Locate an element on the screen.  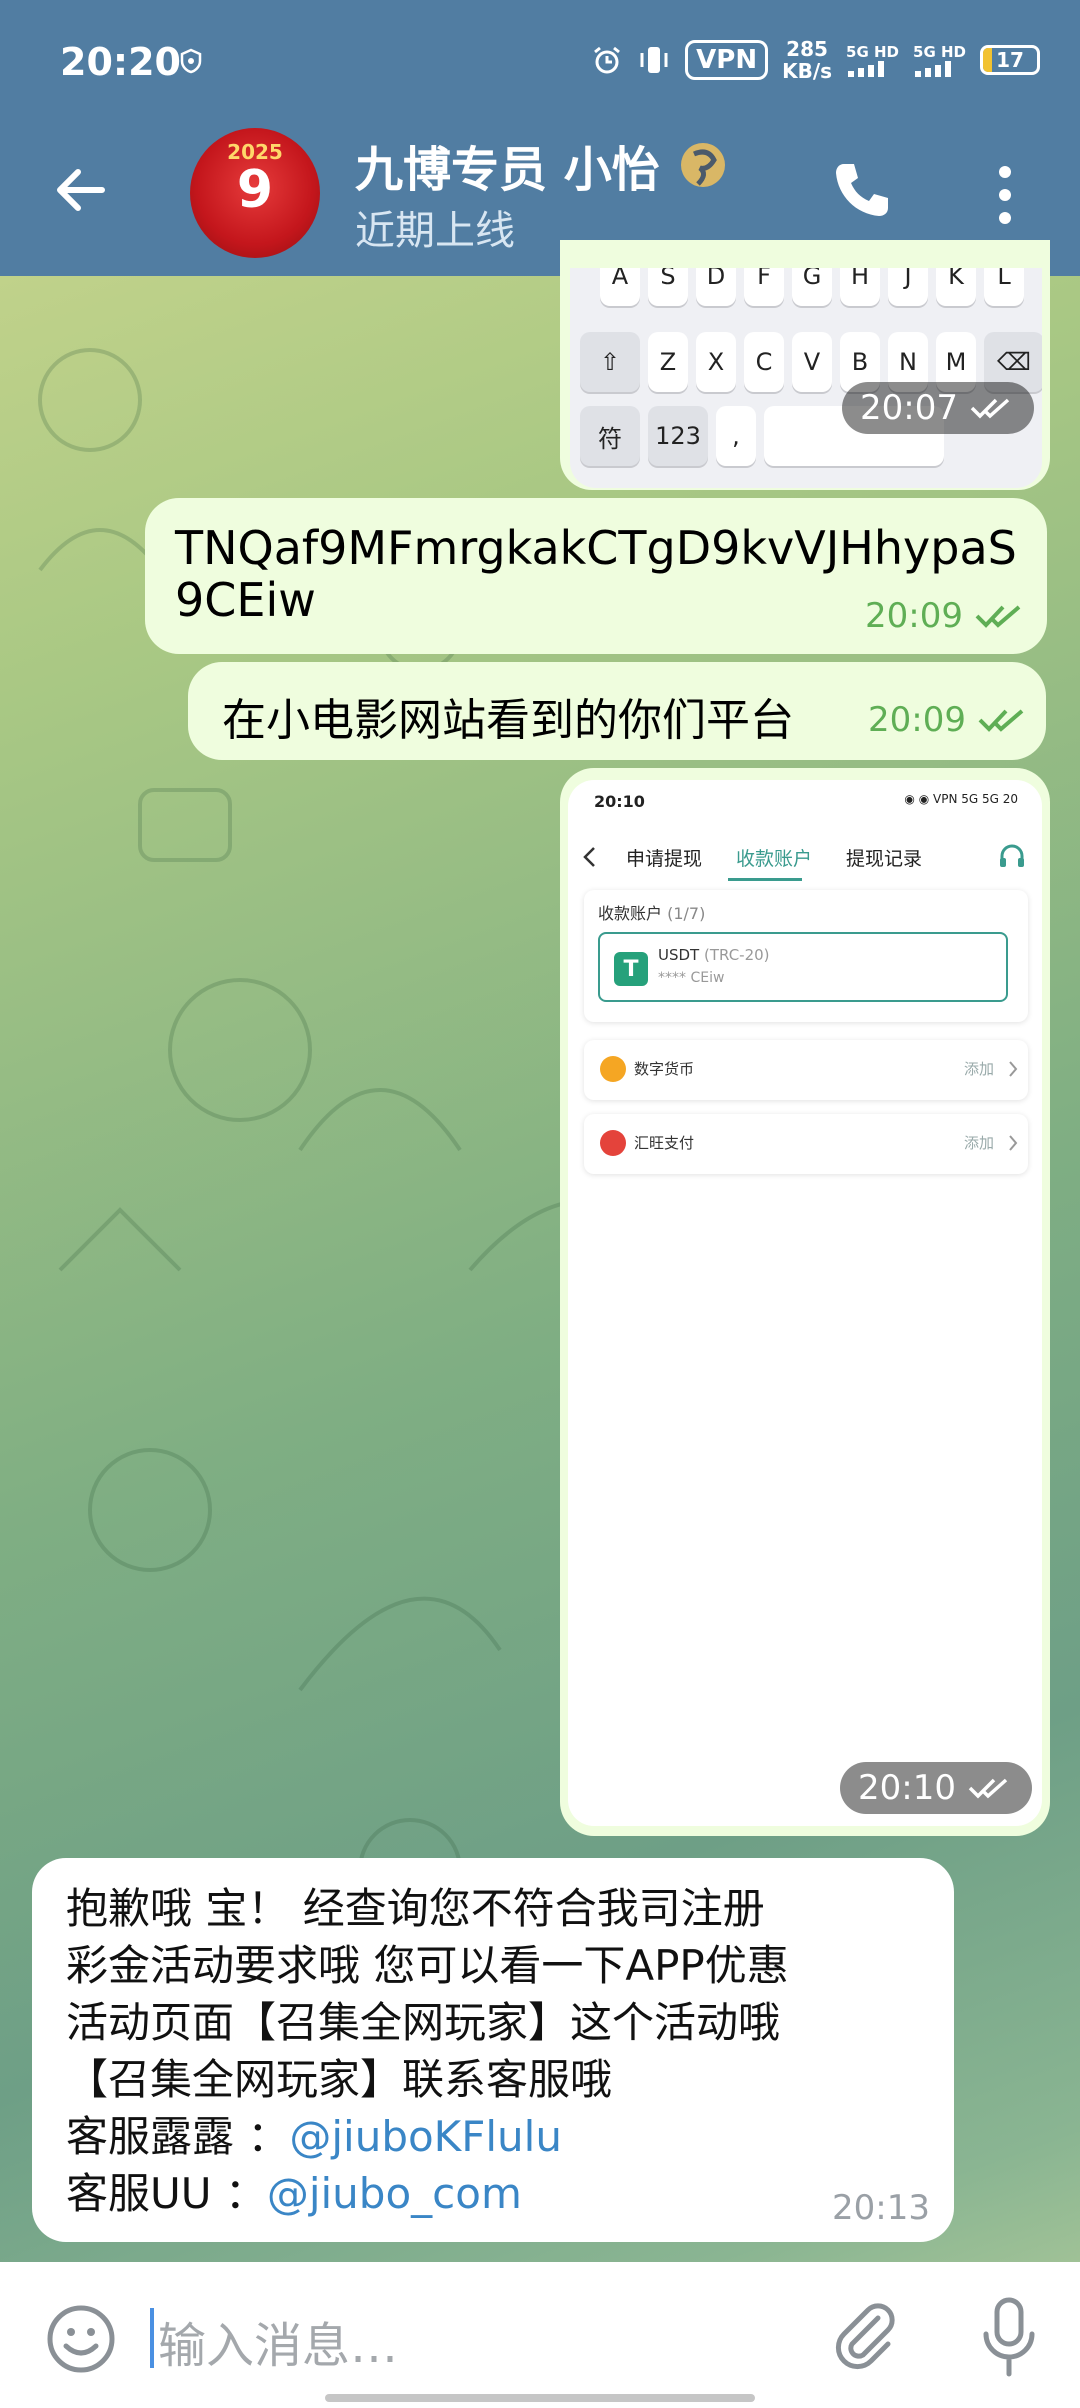
headset-icon is located at coordinates (1012, 855).